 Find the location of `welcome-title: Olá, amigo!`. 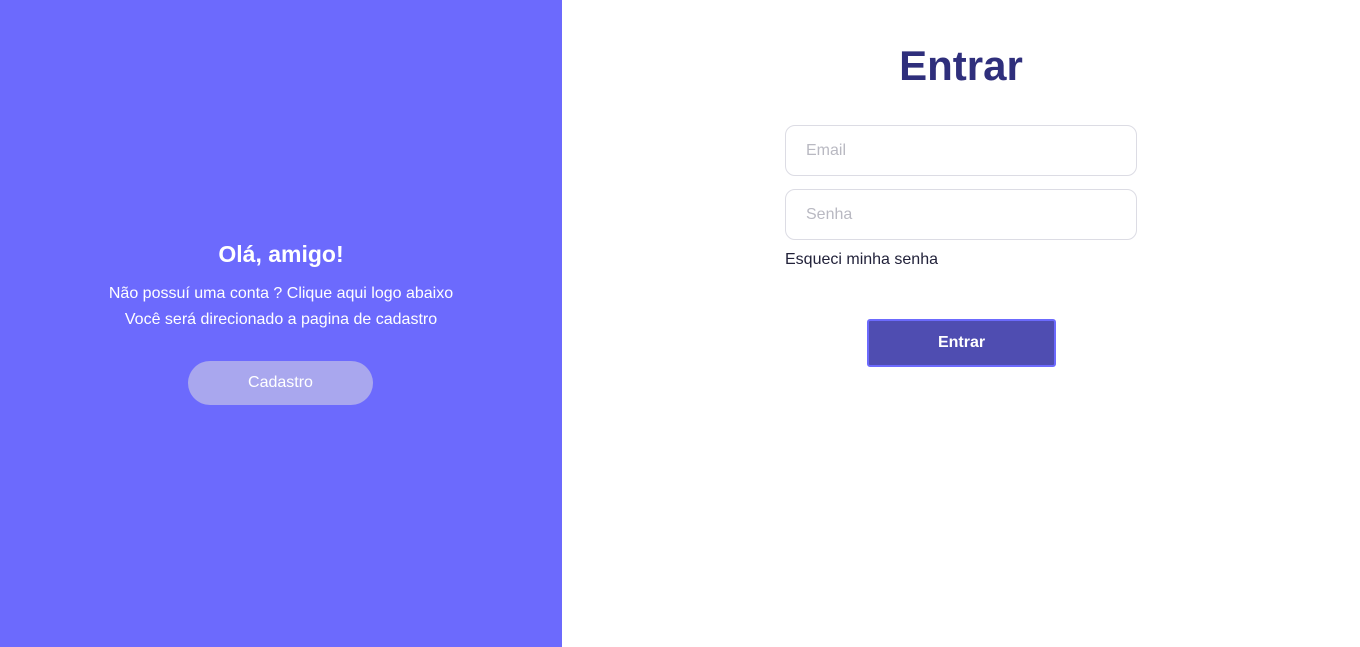

welcome-title: Olá, amigo! is located at coordinates (281, 254).